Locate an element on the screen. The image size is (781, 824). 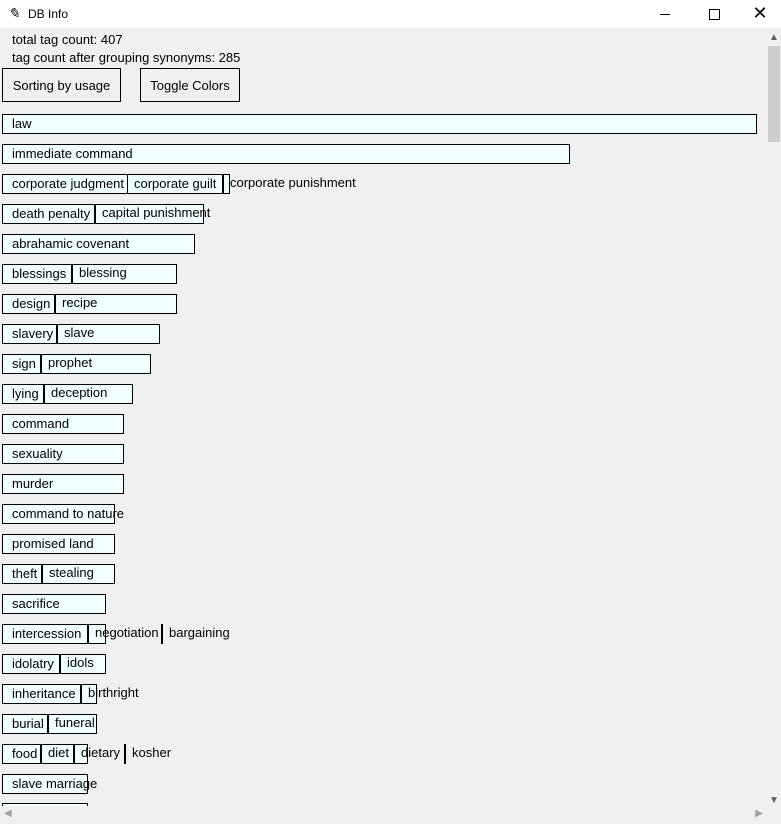
close-button: ✕ is located at coordinates (759, 14).